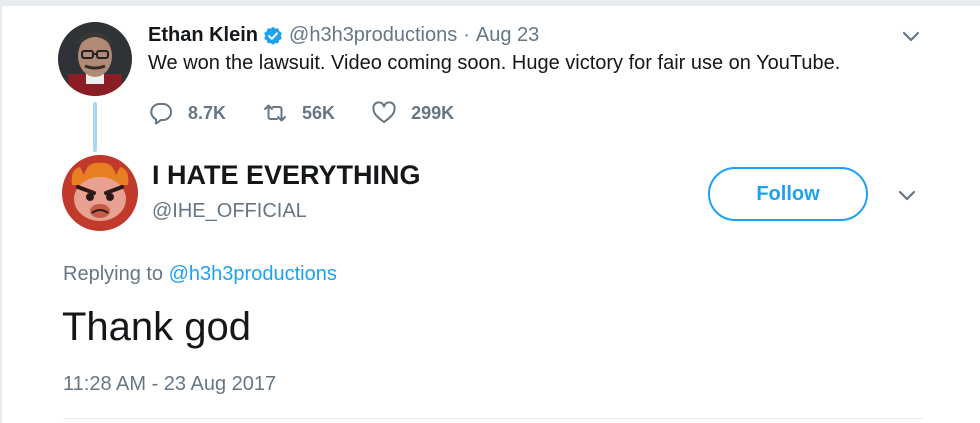 This screenshot has width=980, height=423. I want to click on thread-connector, so click(95, 127).